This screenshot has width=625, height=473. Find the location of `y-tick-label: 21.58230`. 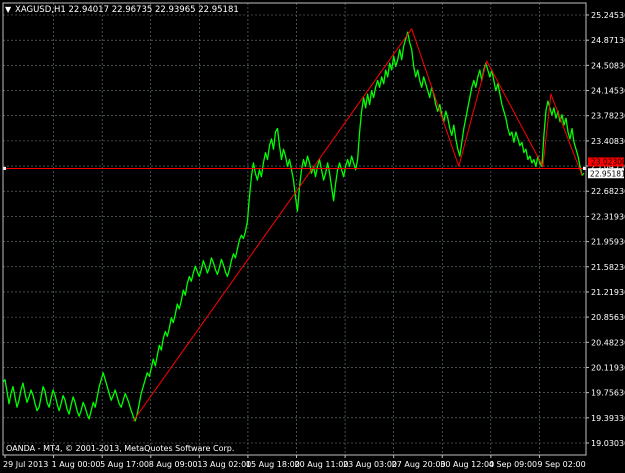

y-tick-label: 21.58230 is located at coordinates (608, 267).